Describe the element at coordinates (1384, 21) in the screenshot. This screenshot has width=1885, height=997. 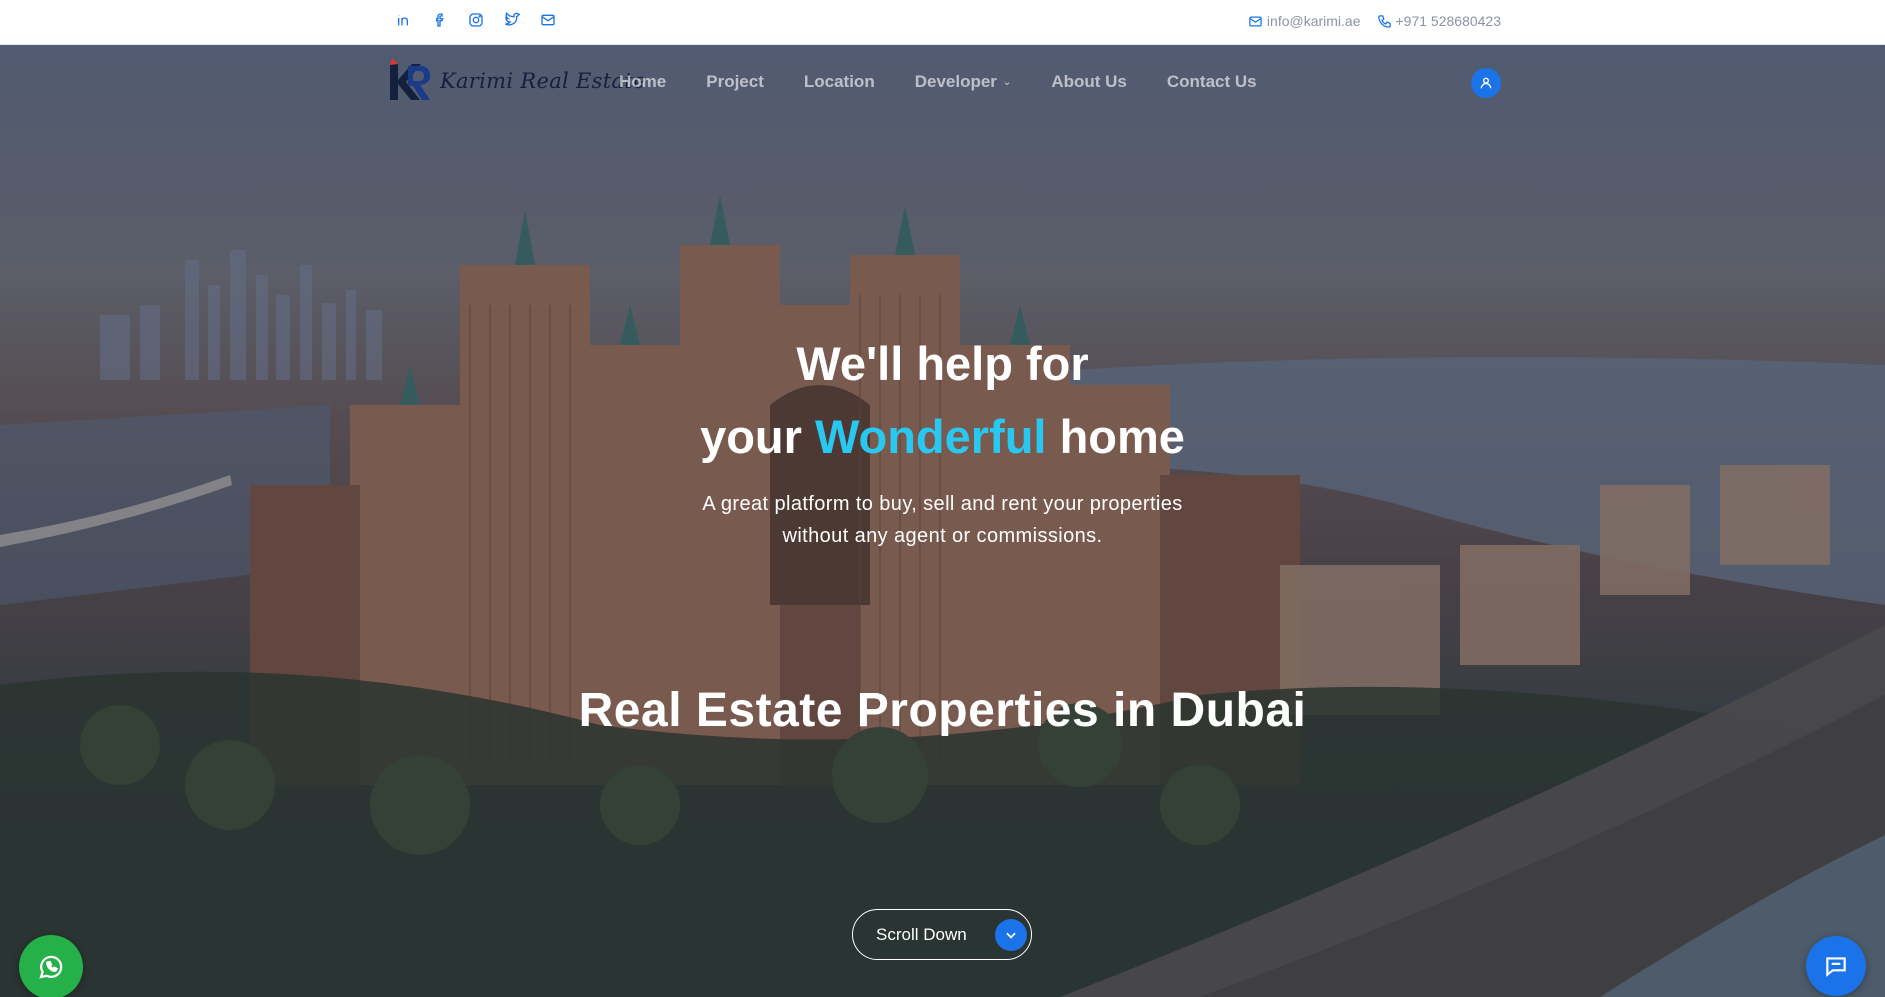
I see `phone-icon` at that location.